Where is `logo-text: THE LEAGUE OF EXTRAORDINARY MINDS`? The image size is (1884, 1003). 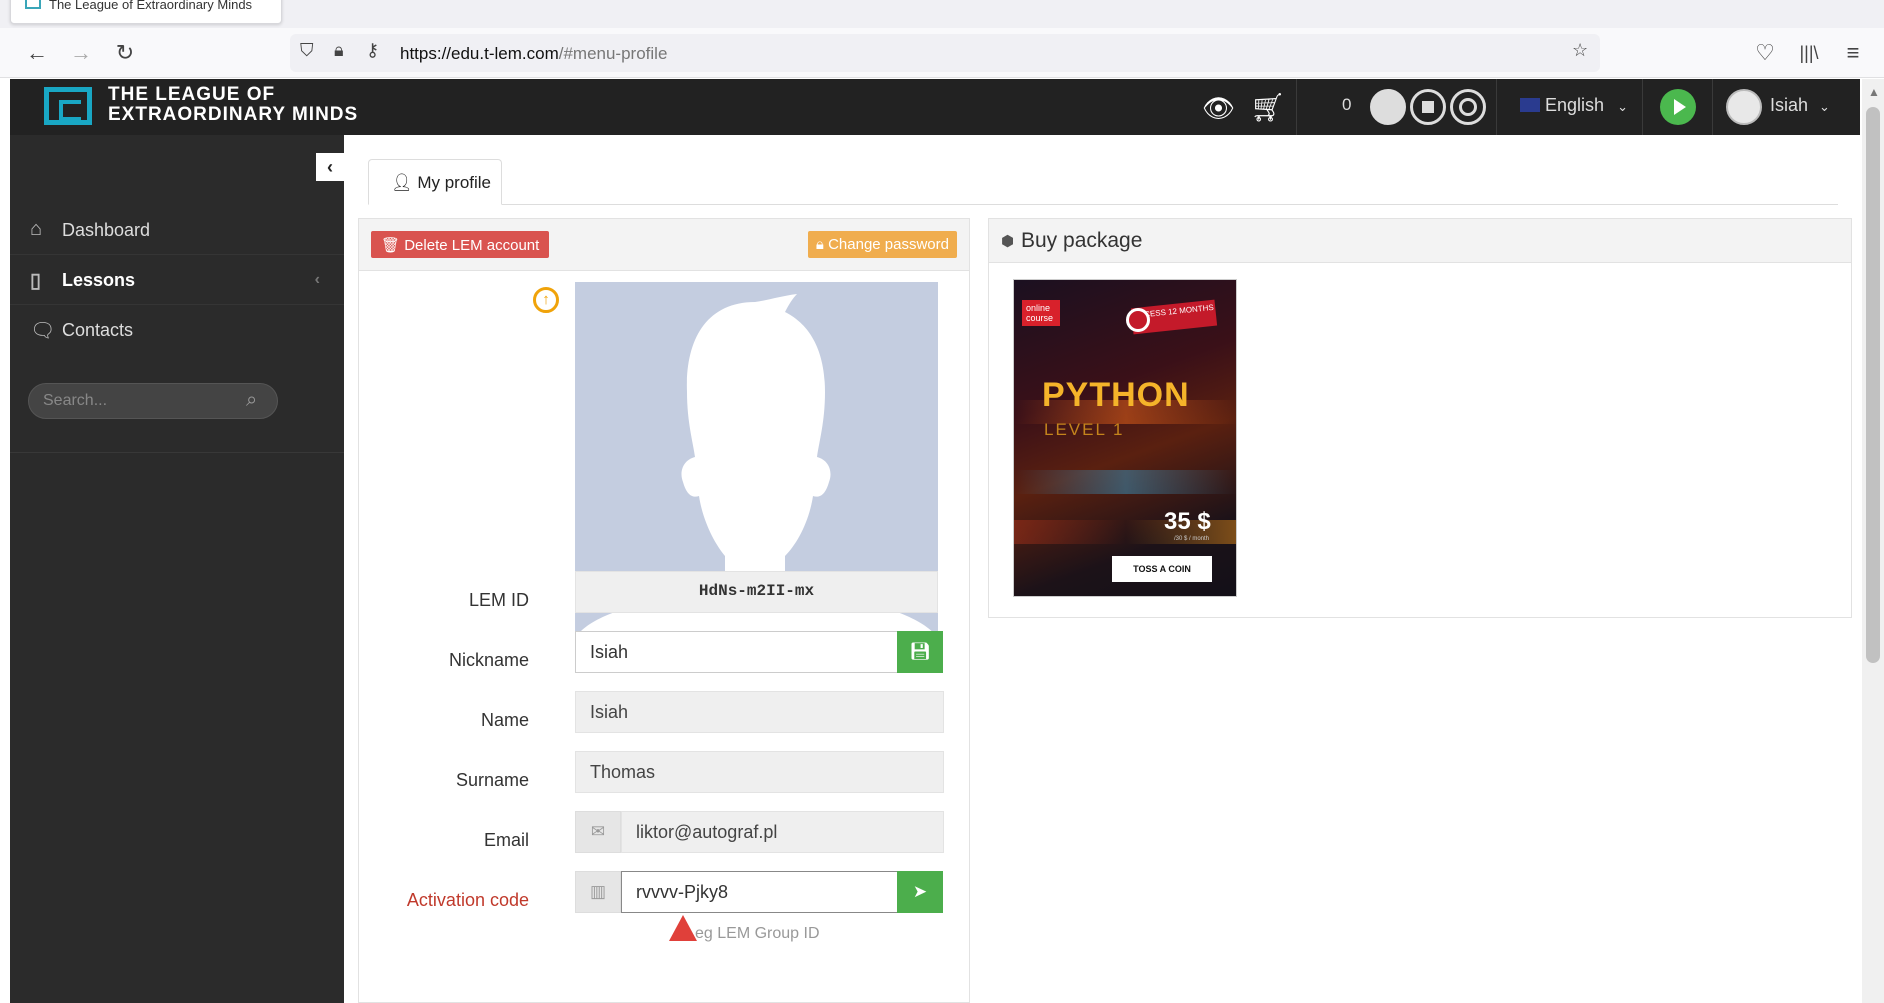
logo-text: THE LEAGUE OF EXTRAORDINARY MINDS is located at coordinates (233, 105).